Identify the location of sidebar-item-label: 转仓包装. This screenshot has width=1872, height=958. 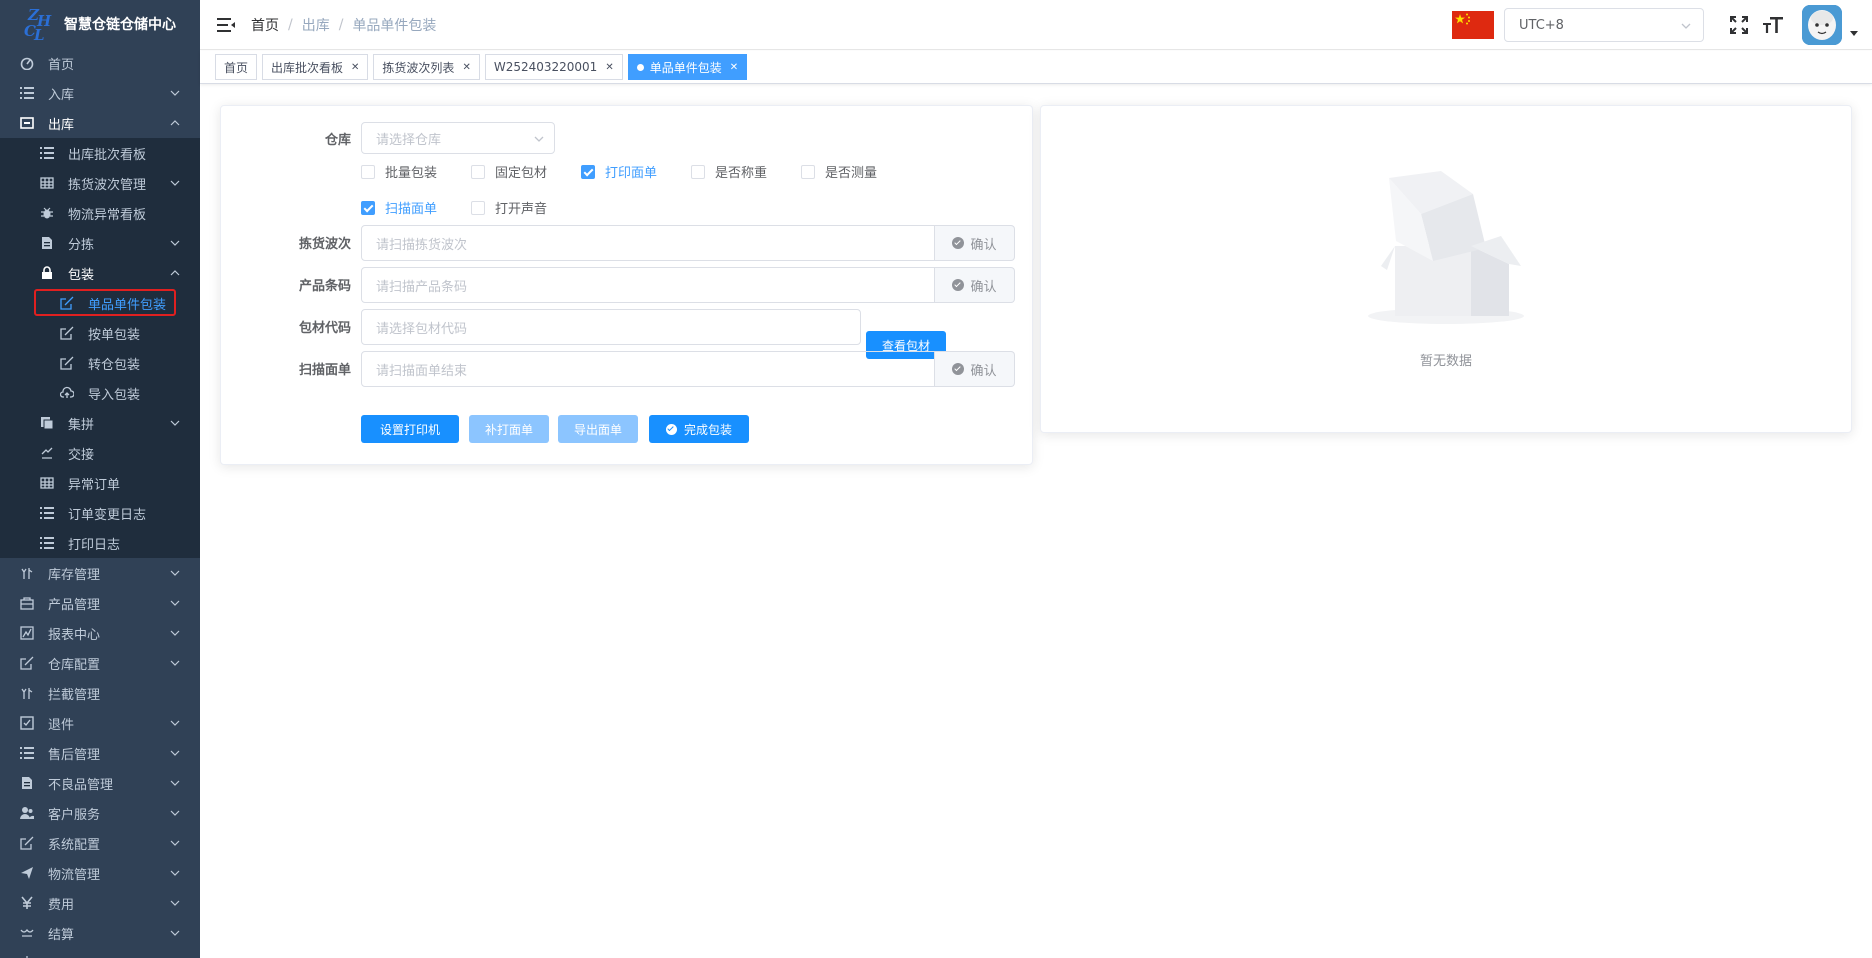
(114, 365).